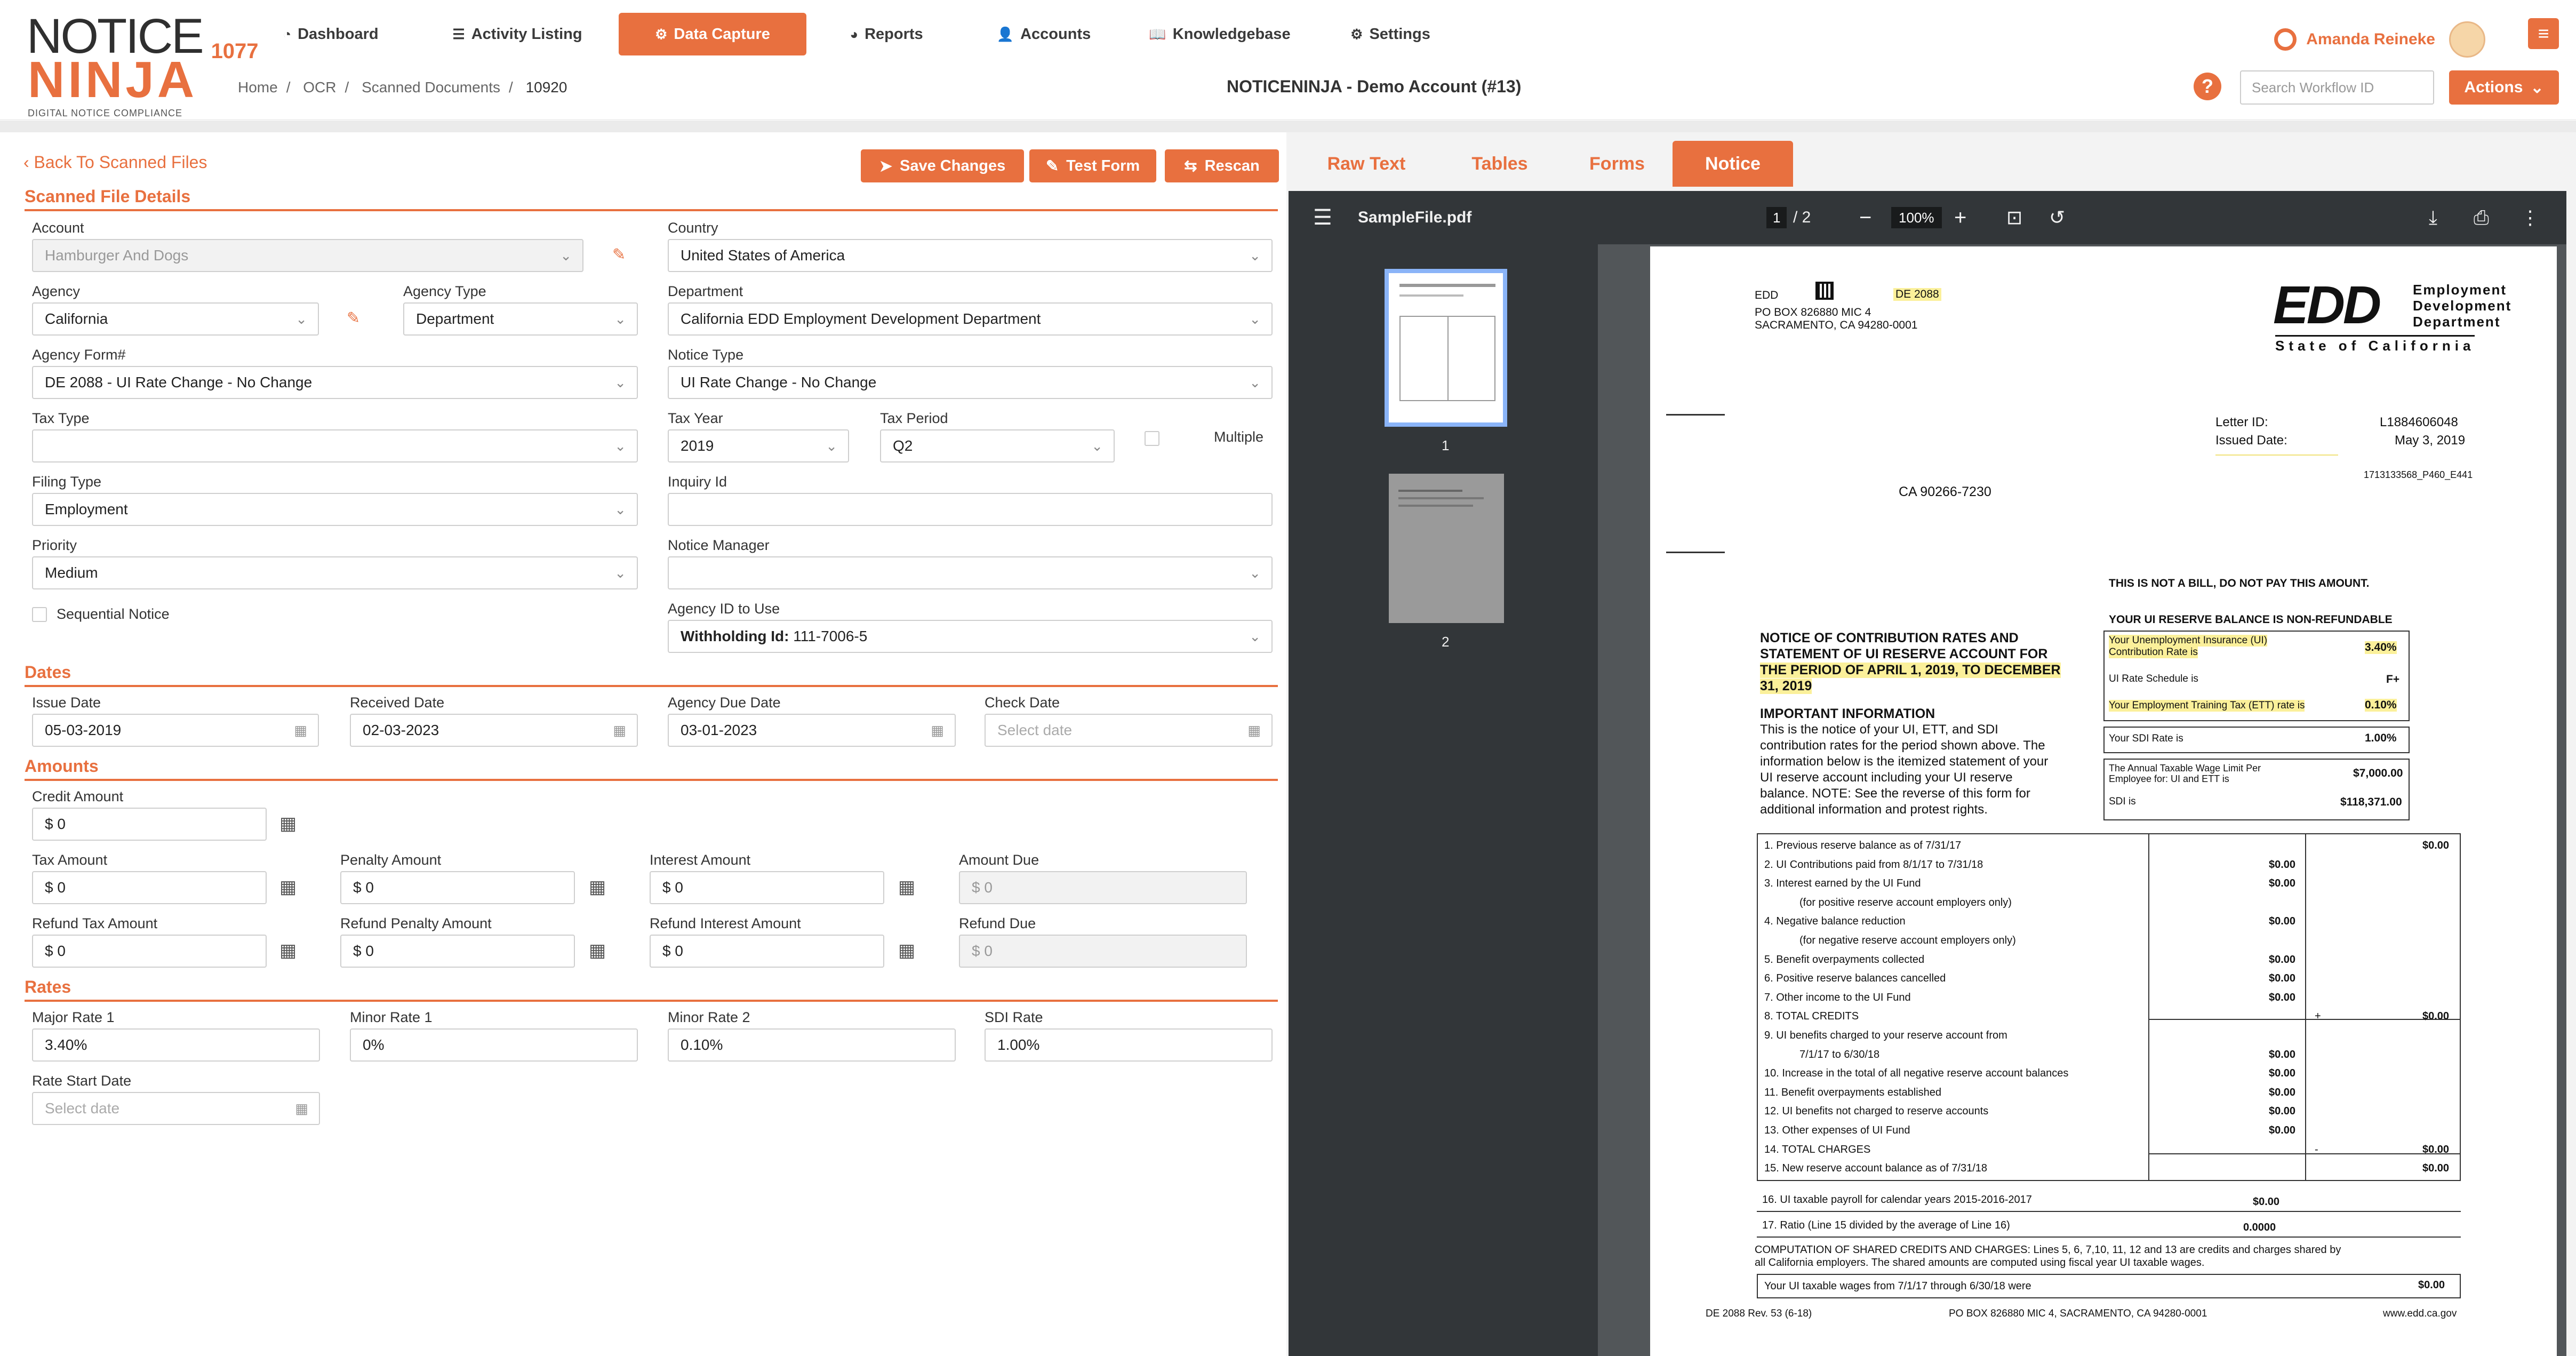 Image resolution: width=2576 pixels, height=1356 pixels. Describe the element at coordinates (176, 1108) in the screenshot. I see `rate-start-date-input: Select date ▦` at that location.